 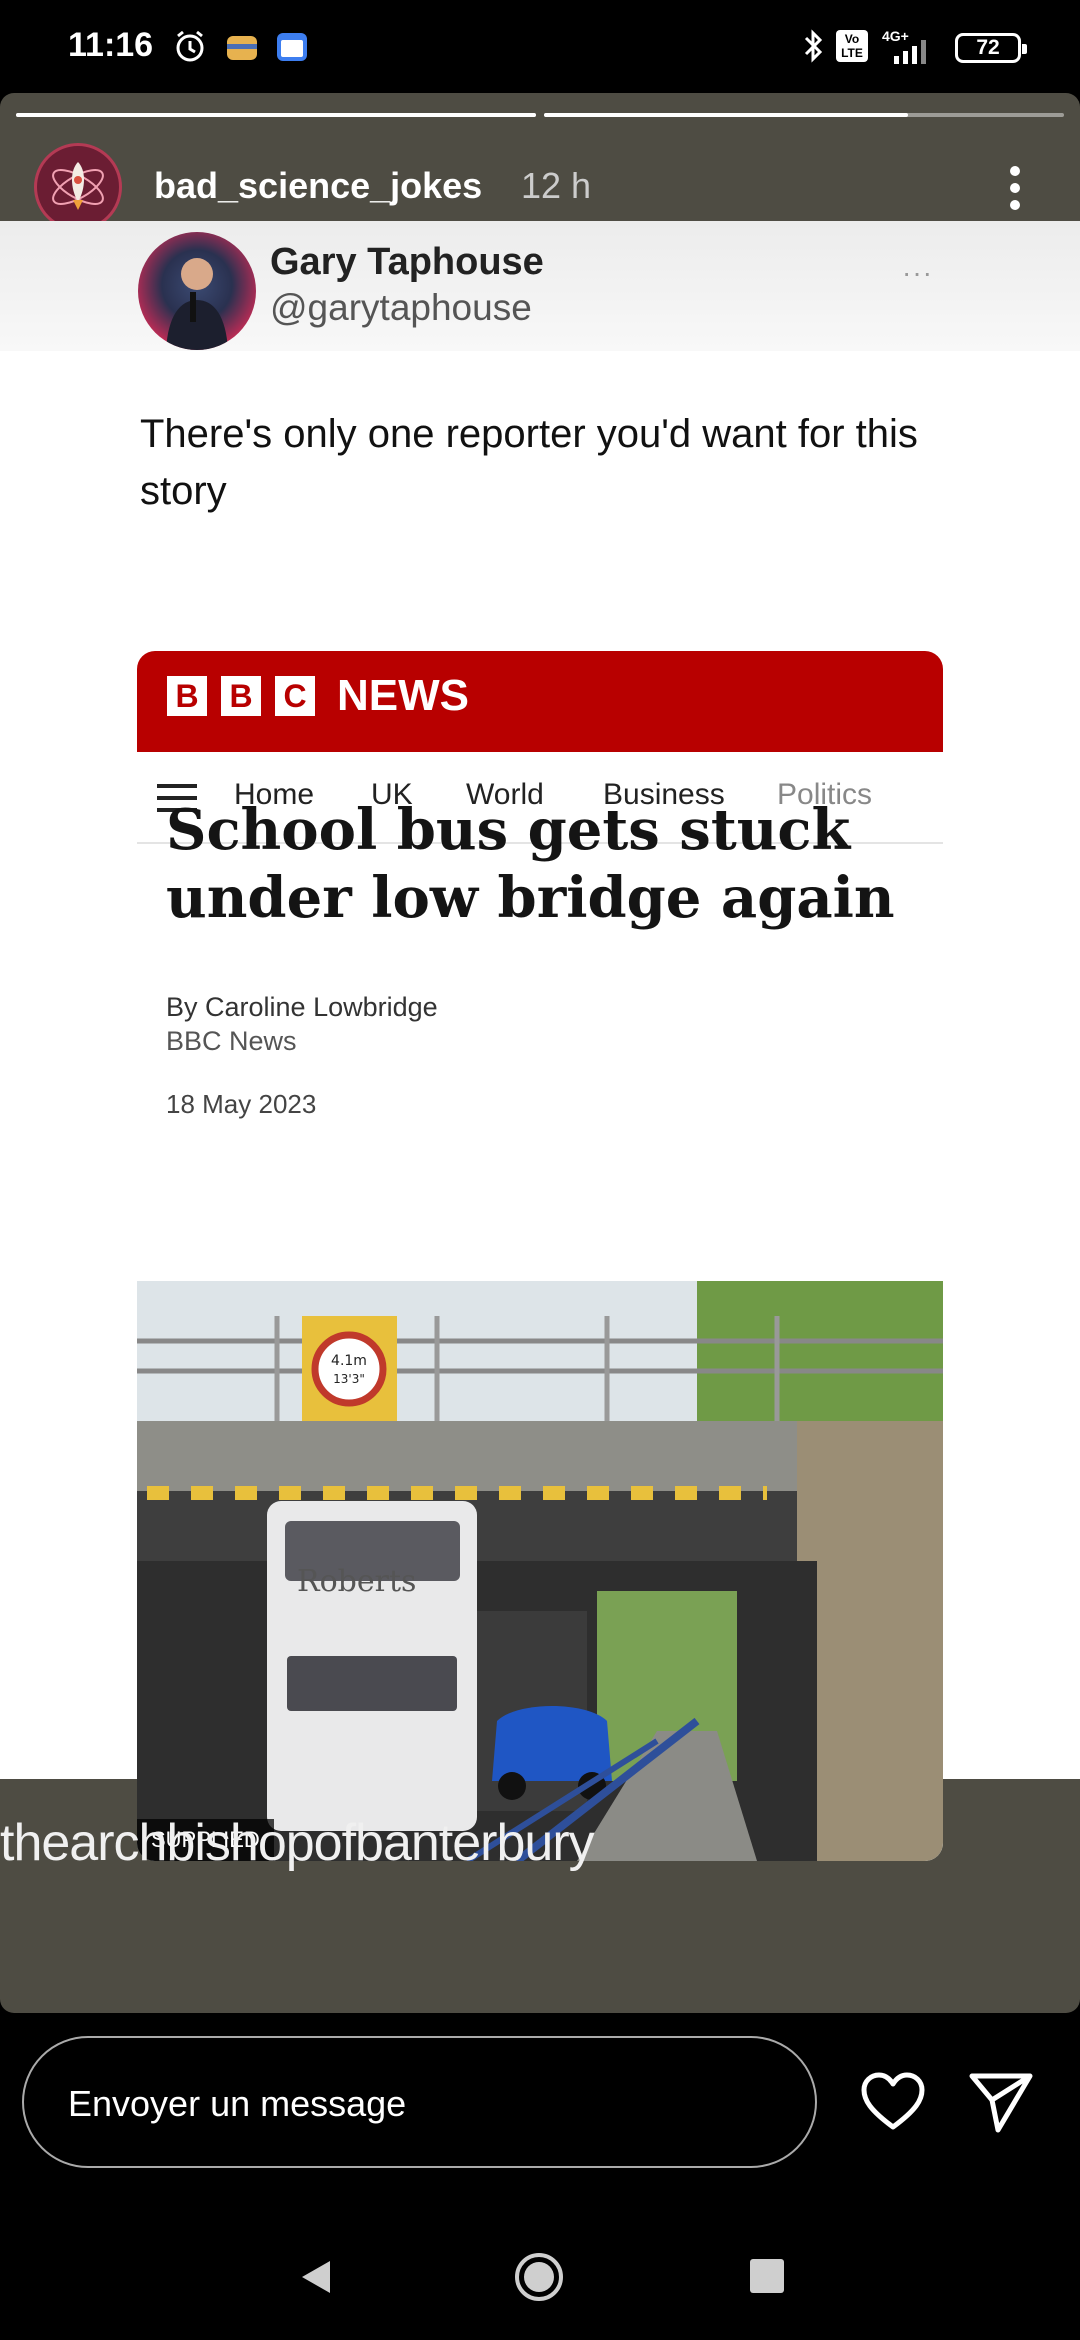 I want to click on tweet-author-name: Gary Taphouse, so click(x=407, y=262).